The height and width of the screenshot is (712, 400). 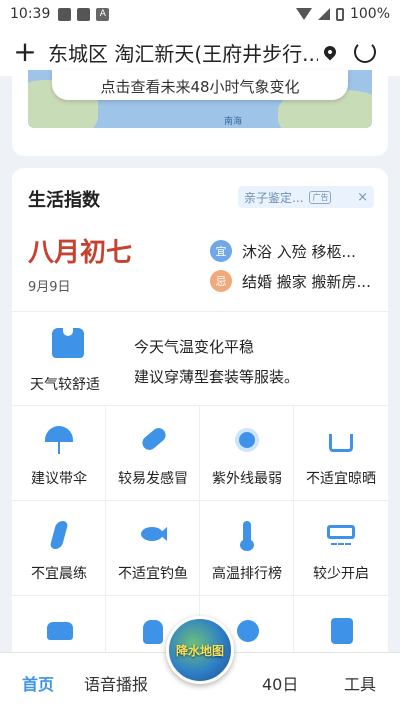 What do you see at coordinates (339, 14) in the screenshot?
I see `battery-icon` at bounding box center [339, 14].